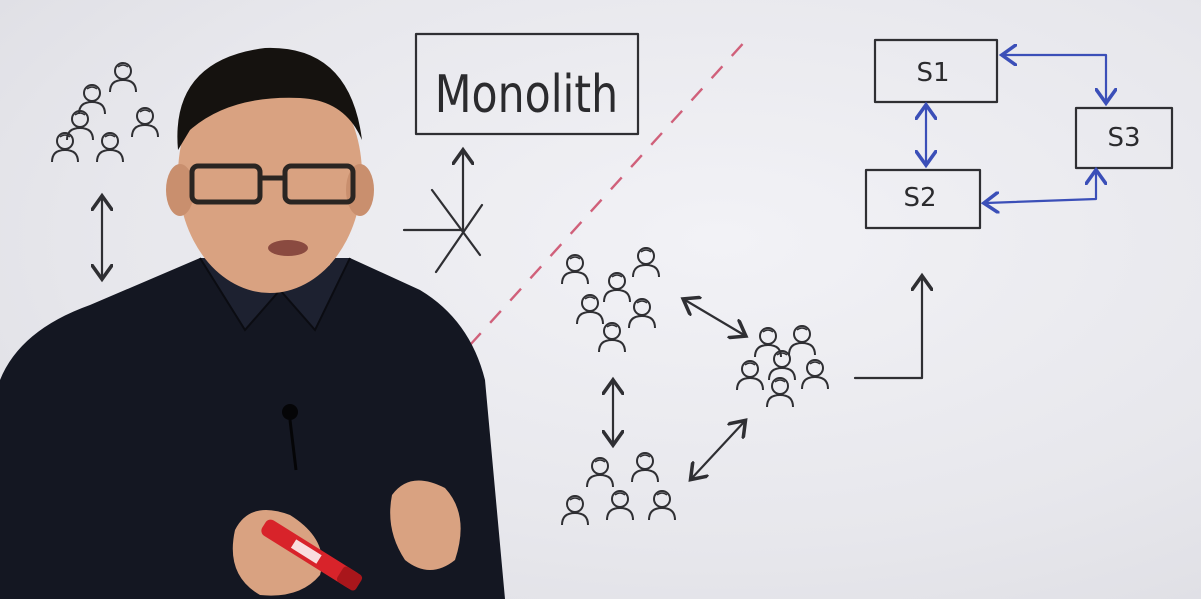 The width and height of the screenshot is (1201, 599). Describe the element at coordinates (1041, 187) in the screenshot. I see `service-arrow-s2-s3` at that location.